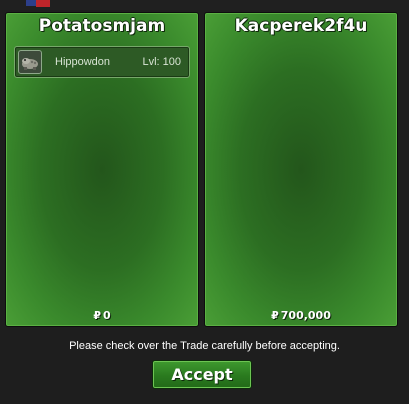  What do you see at coordinates (102, 315) in the screenshot?
I see `left-money-offer: ₽0` at bounding box center [102, 315].